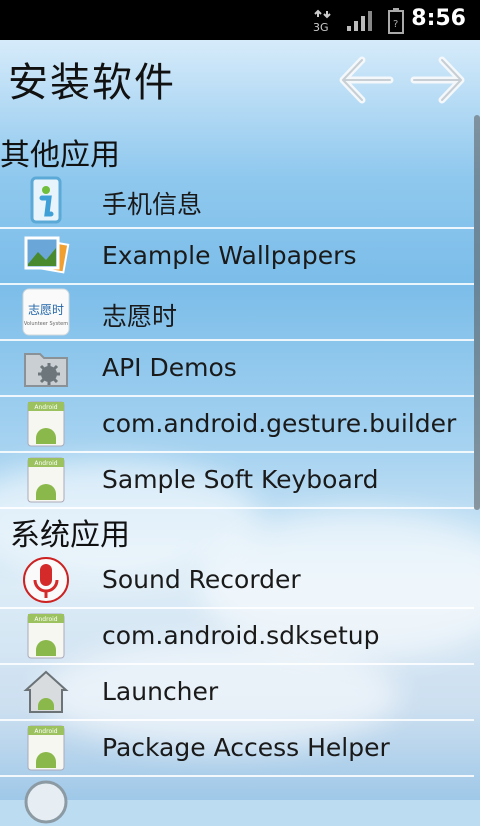  What do you see at coordinates (359, 21) in the screenshot?
I see `signal-strength-icon` at bounding box center [359, 21].